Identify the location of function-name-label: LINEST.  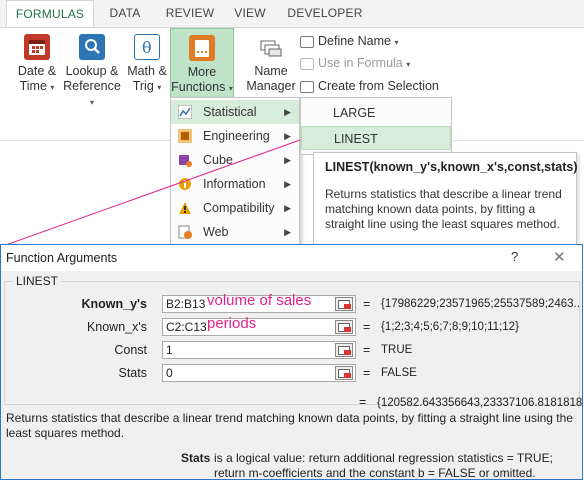
(37, 281).